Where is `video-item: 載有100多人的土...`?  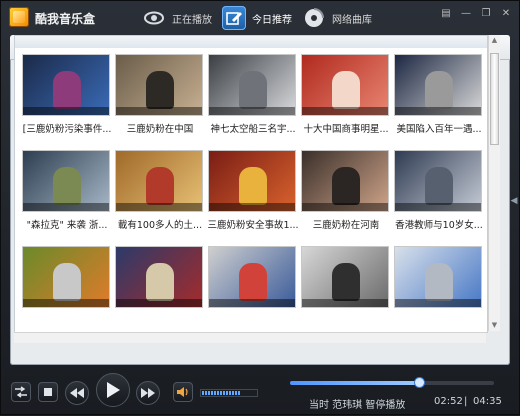 video-item: 載有100多人的土... is located at coordinates (160, 190).